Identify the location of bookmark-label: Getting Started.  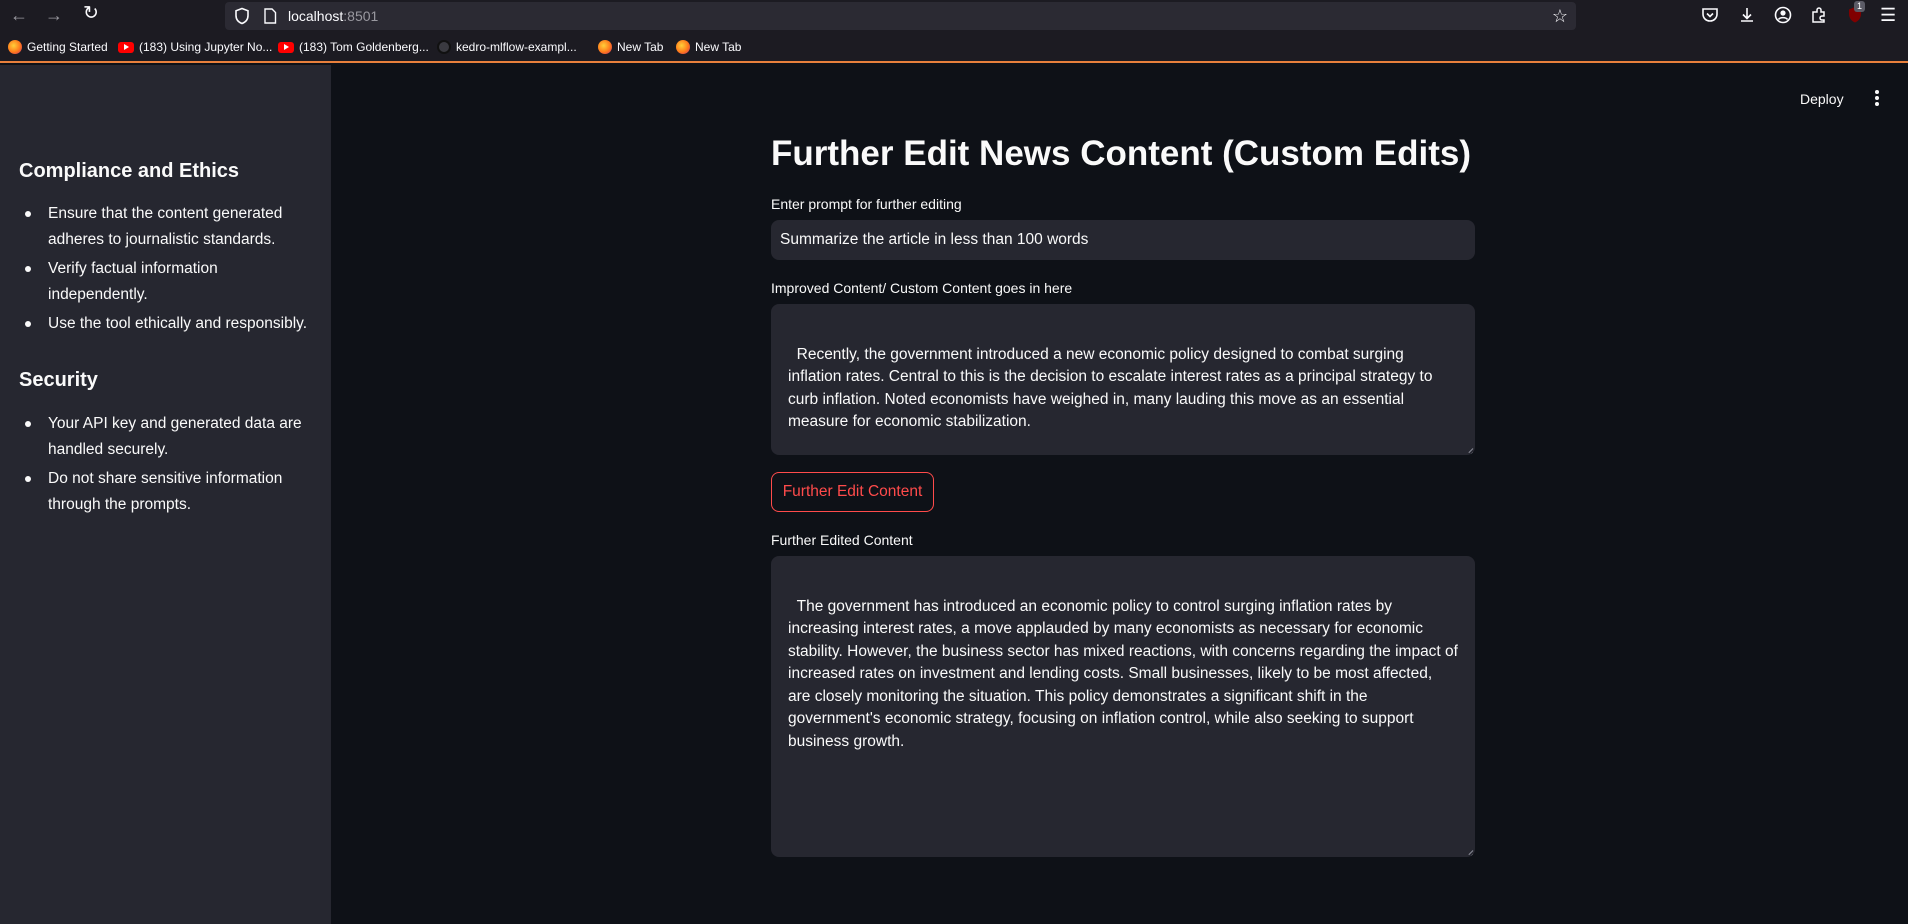
(67, 47).